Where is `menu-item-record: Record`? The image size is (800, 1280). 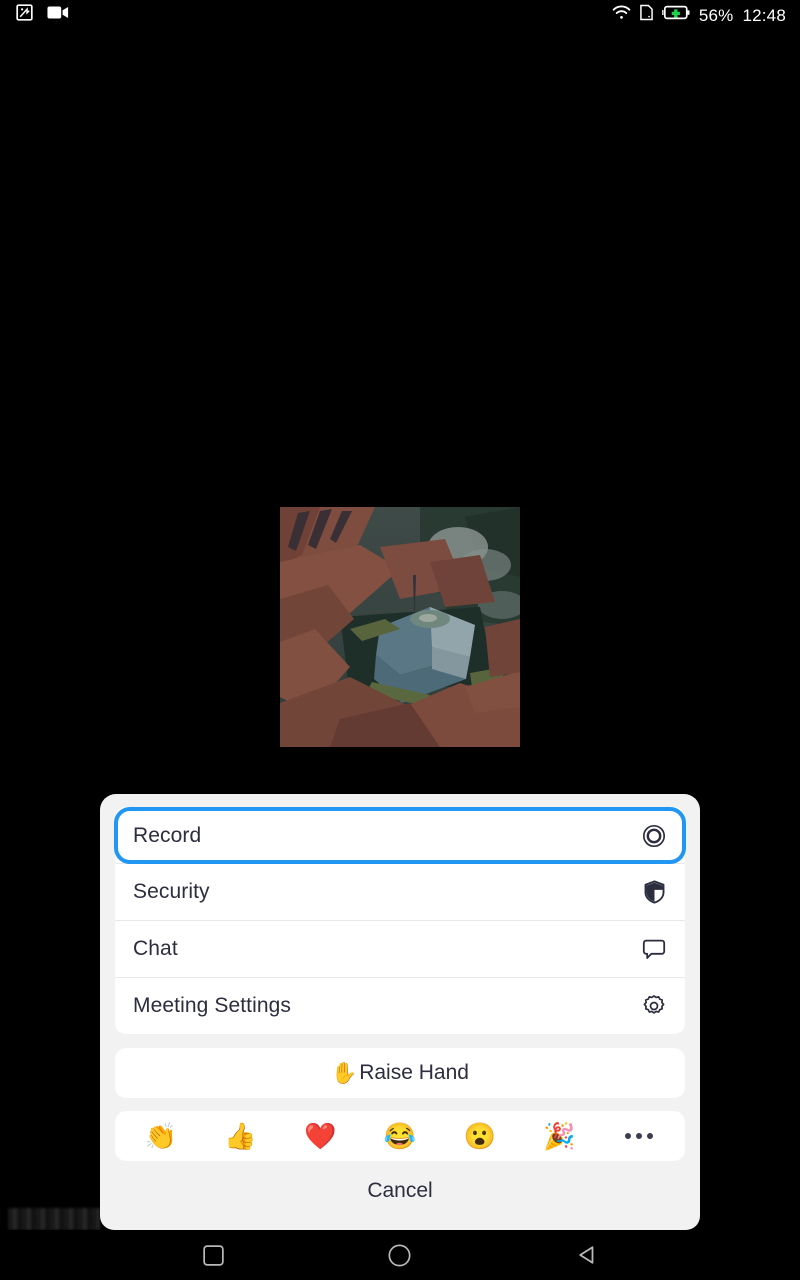 menu-item-record: Record is located at coordinates (400, 835).